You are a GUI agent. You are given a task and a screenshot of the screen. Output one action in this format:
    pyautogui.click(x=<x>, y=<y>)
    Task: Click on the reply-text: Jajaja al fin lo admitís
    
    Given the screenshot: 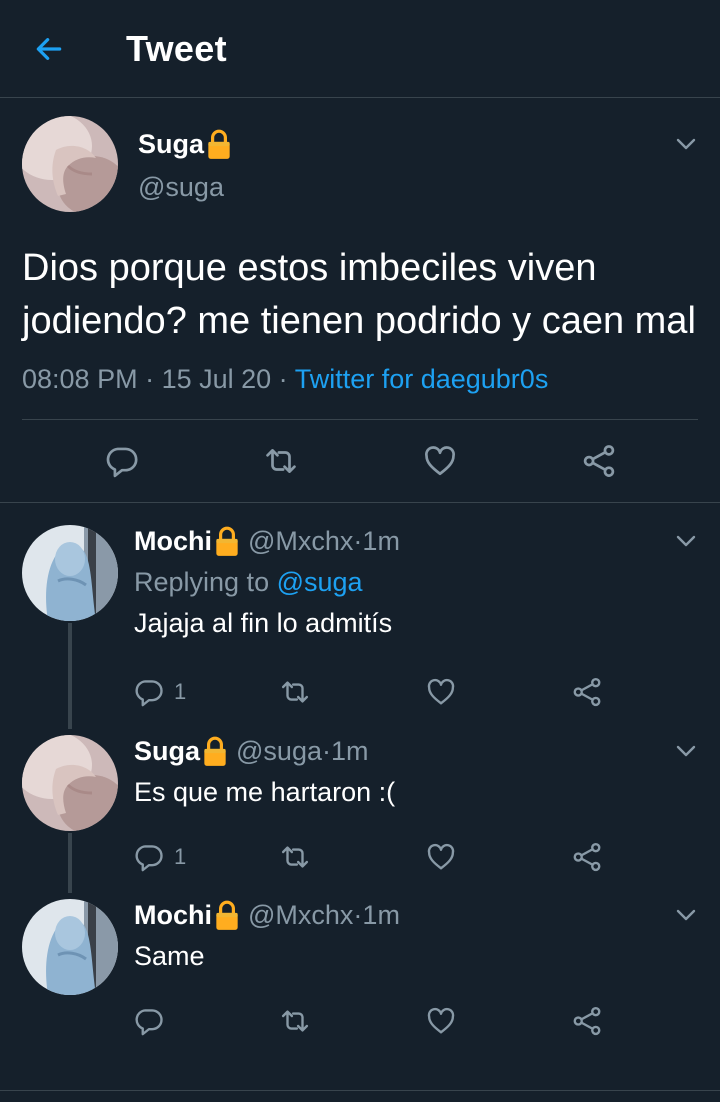 What is the action you would take?
    pyautogui.click(x=263, y=623)
    